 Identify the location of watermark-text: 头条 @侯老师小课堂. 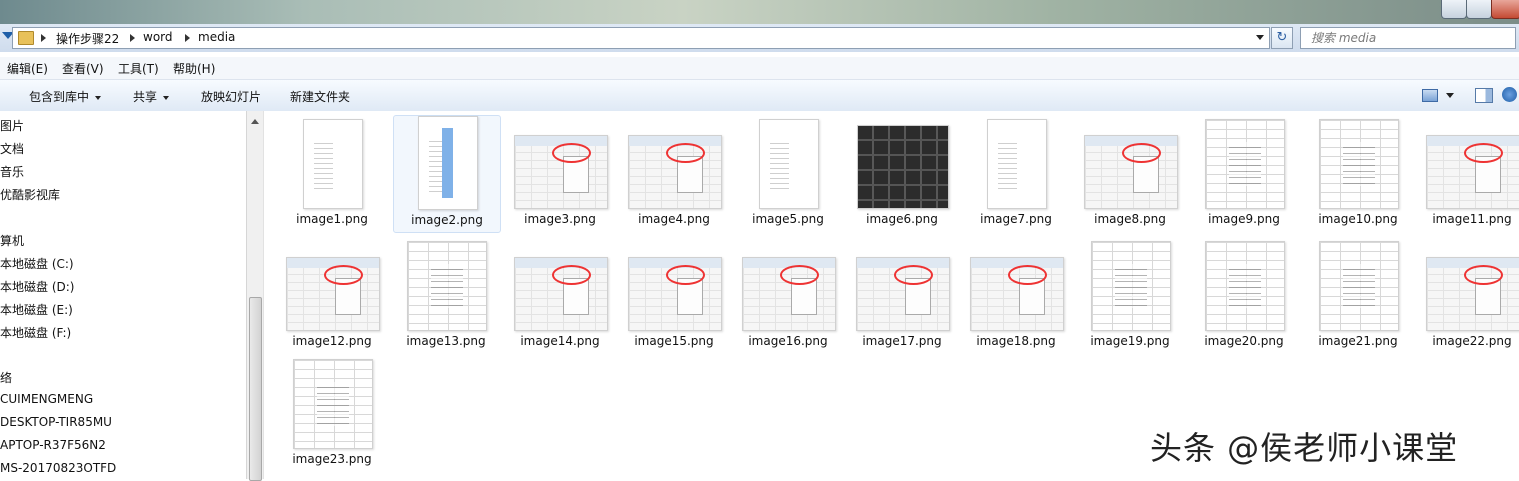
(1304, 448).